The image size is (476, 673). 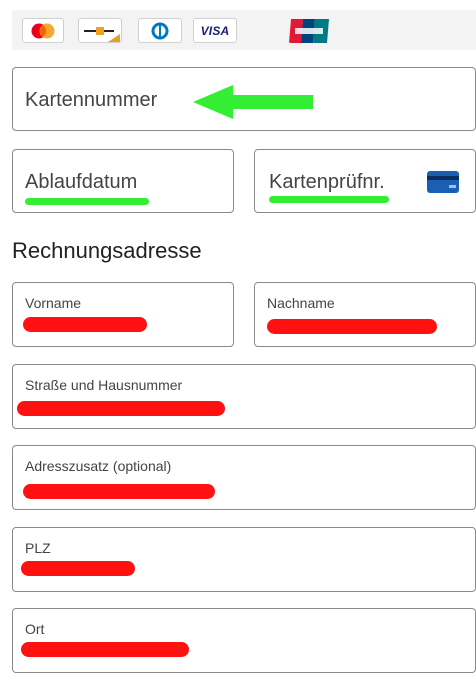 I want to click on unionpay-icon, so click(x=309, y=30).